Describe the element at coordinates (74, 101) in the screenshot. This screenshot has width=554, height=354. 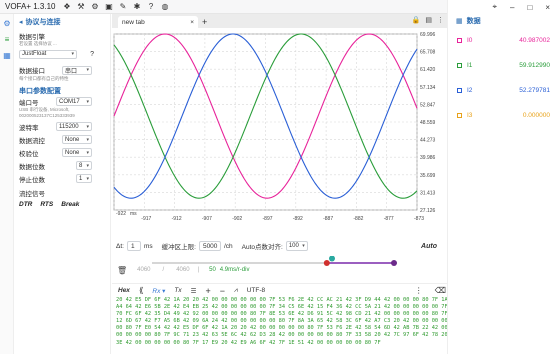
I see `port-select: COM17 ▾` at that location.